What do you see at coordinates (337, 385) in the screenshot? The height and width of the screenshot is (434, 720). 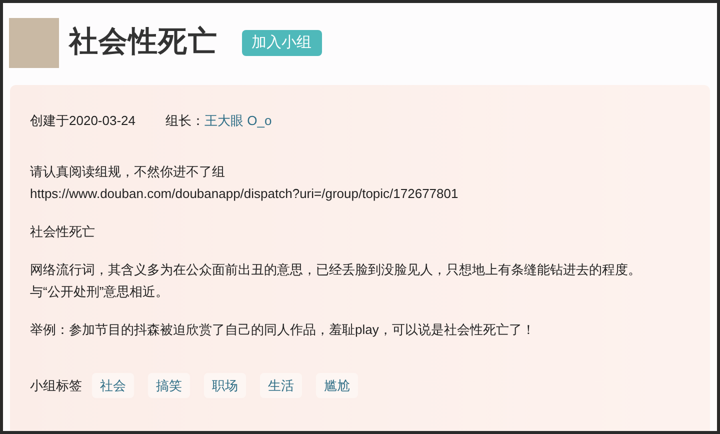 I see `tag-link: 尴尬` at bounding box center [337, 385].